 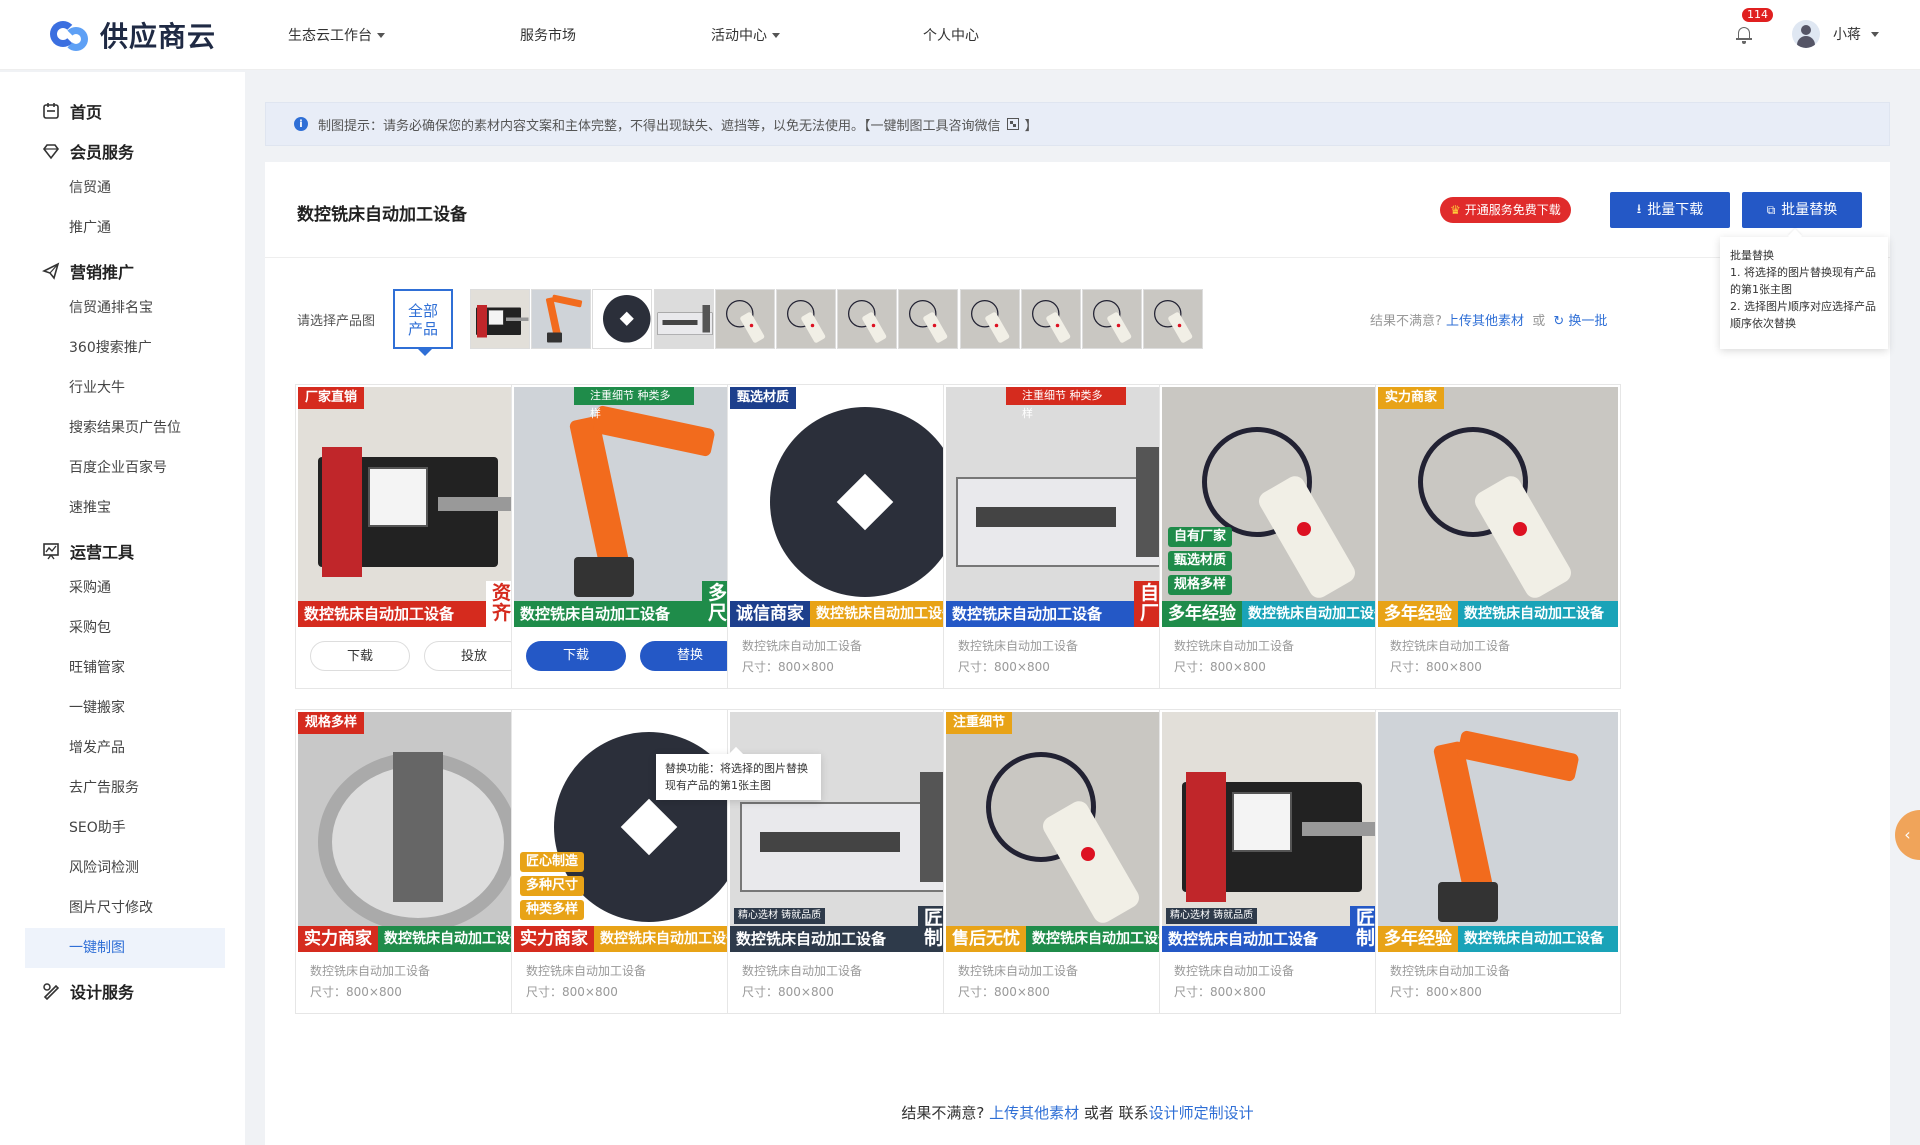 What do you see at coordinates (1066, 832) in the screenshot?
I see `card-image: 注重细节 售后无忧 数控铣床自动加工设备` at bounding box center [1066, 832].